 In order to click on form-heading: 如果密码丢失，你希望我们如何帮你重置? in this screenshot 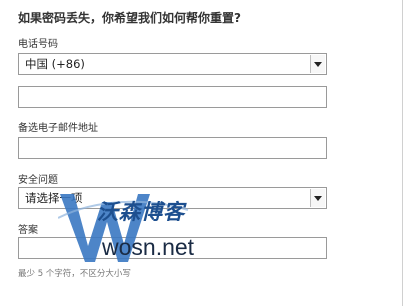, I will do `click(129, 18)`.